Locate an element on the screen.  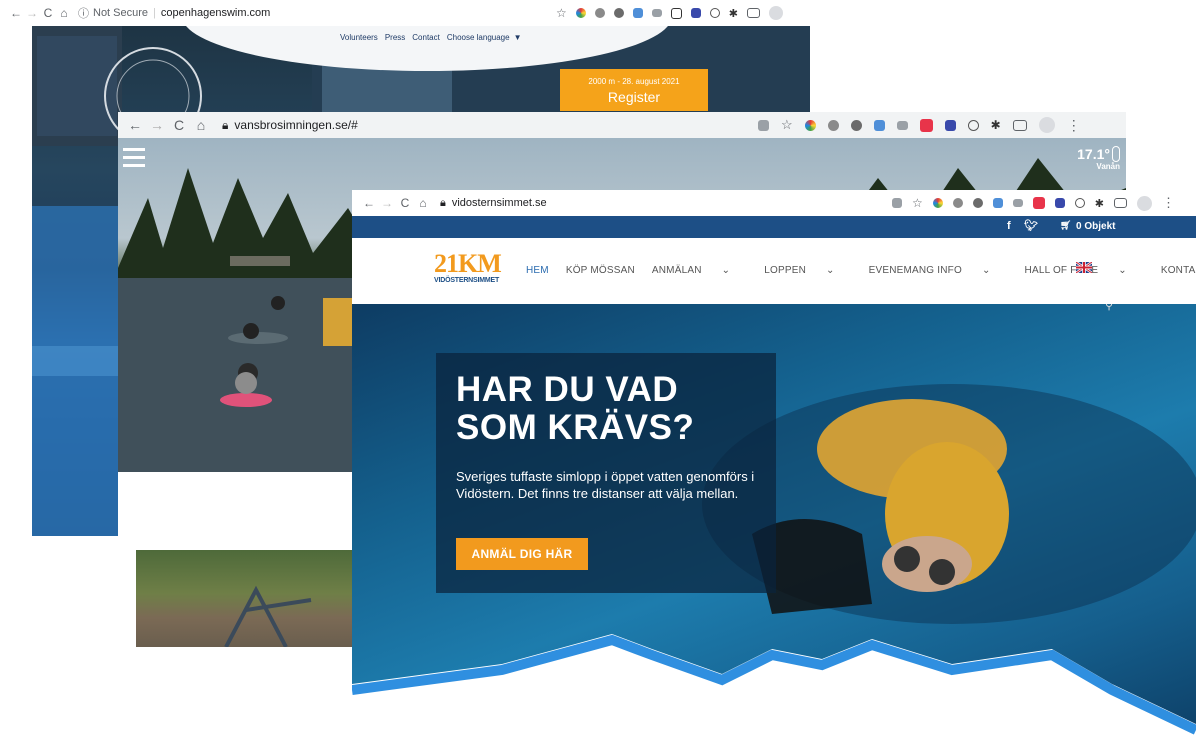
nav-press: Press is located at coordinates (395, 37).